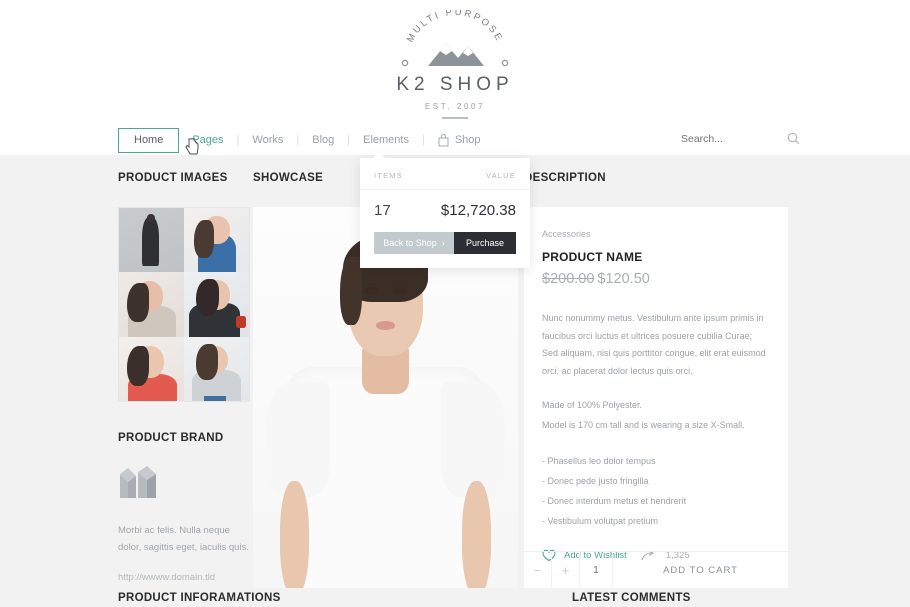 Image resolution: width=910 pixels, height=607 pixels. What do you see at coordinates (199, 598) in the screenshot?
I see `section-title-product-informations: PRODUCT INFORAMATIONS` at bounding box center [199, 598].